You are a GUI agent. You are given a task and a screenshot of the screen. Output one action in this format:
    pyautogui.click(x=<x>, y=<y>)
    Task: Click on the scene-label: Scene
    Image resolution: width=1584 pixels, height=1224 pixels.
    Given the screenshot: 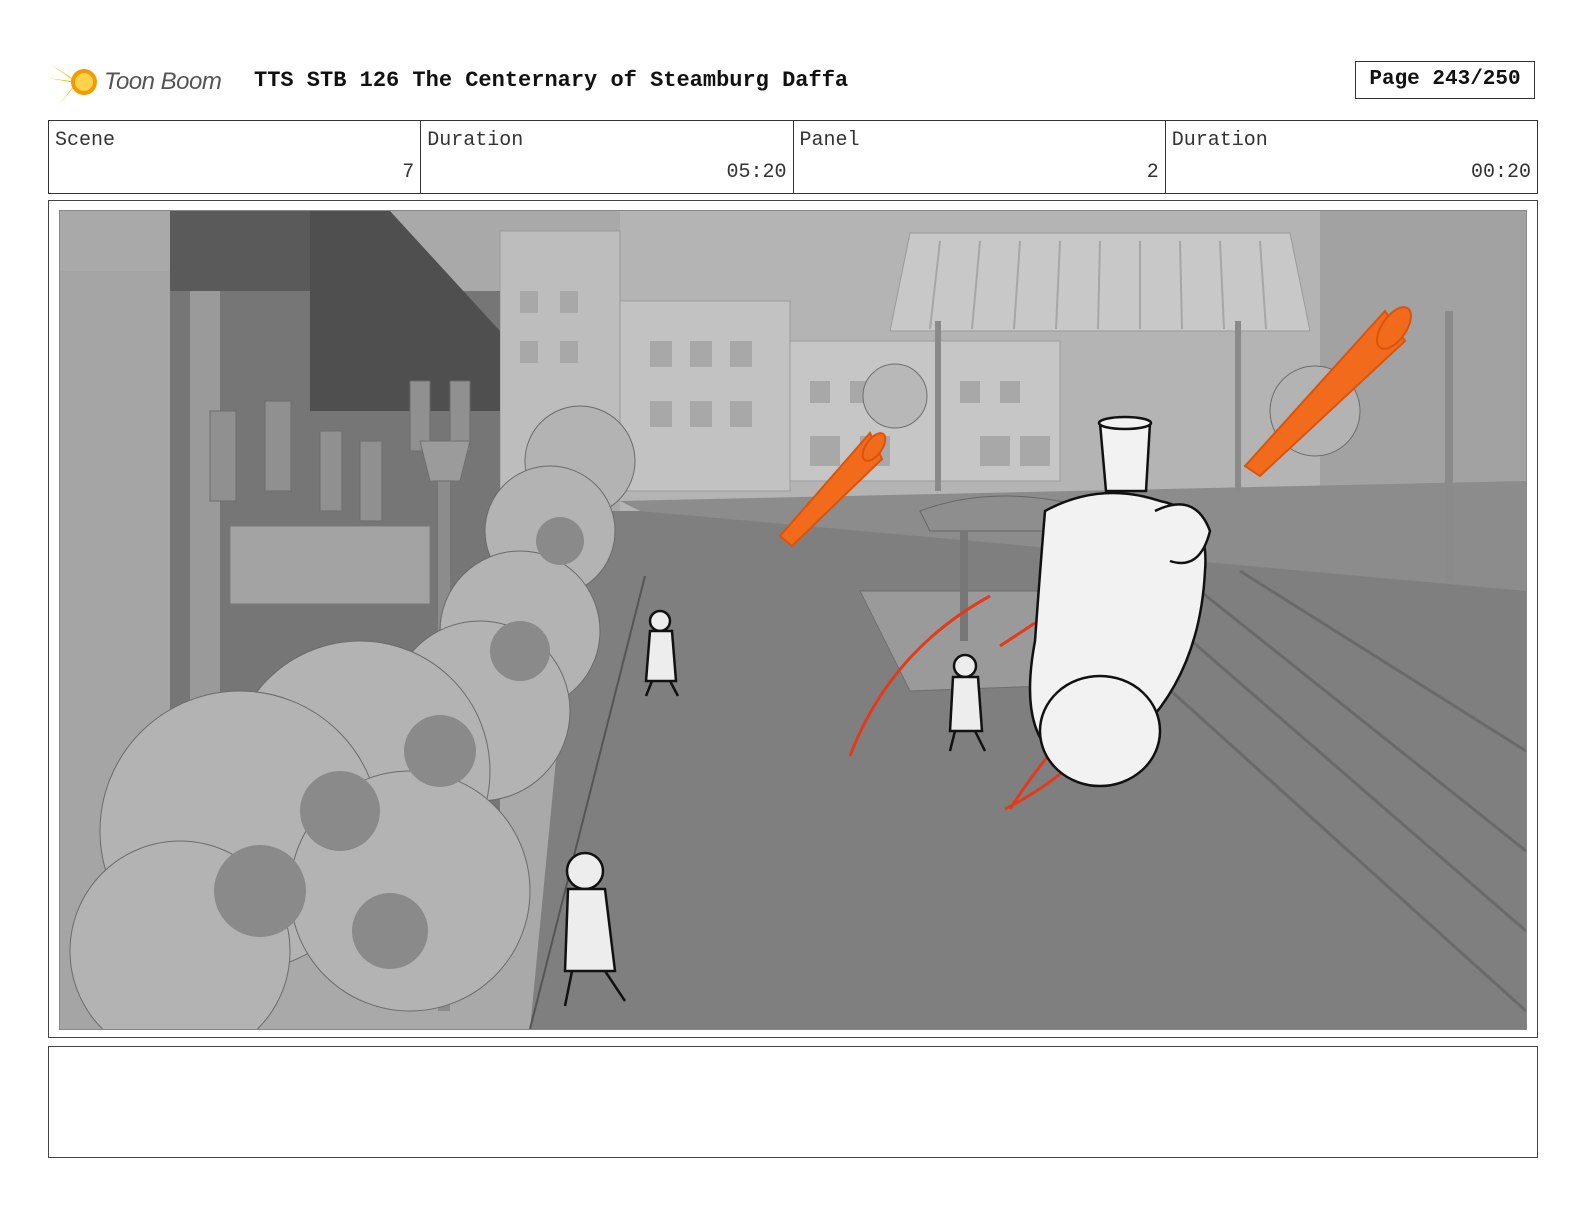 What is the action you would take?
    pyautogui.click(x=85, y=140)
    